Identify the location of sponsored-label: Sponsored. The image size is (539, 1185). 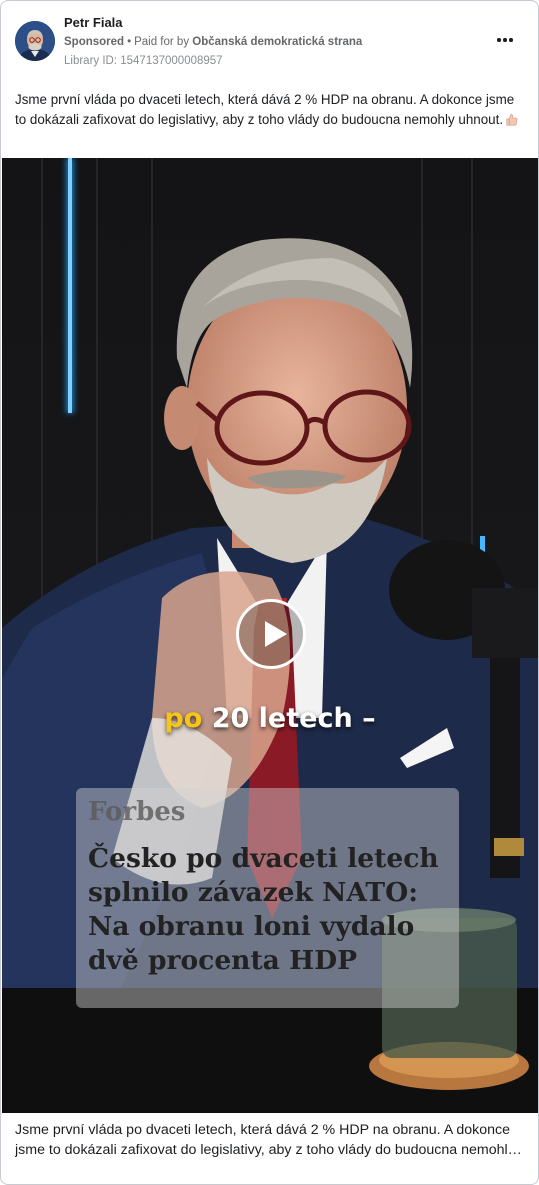
(94, 42).